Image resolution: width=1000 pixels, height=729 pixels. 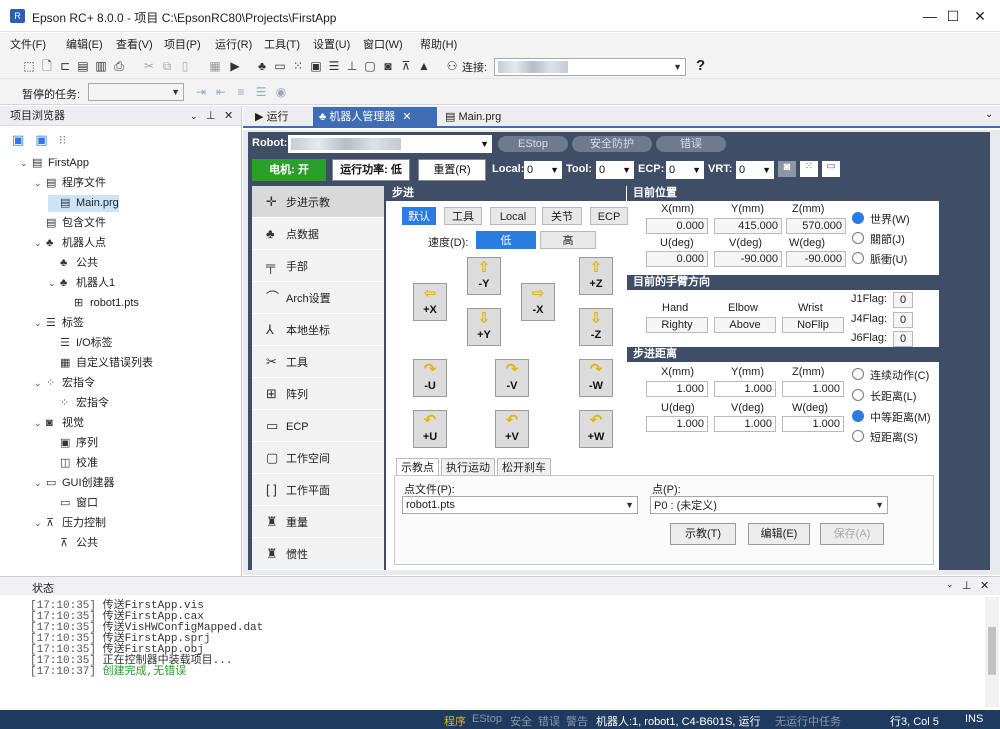 What do you see at coordinates (596, 276) in the screenshot?
I see `jog-plus-z-button: ⇧ +Z` at bounding box center [596, 276].